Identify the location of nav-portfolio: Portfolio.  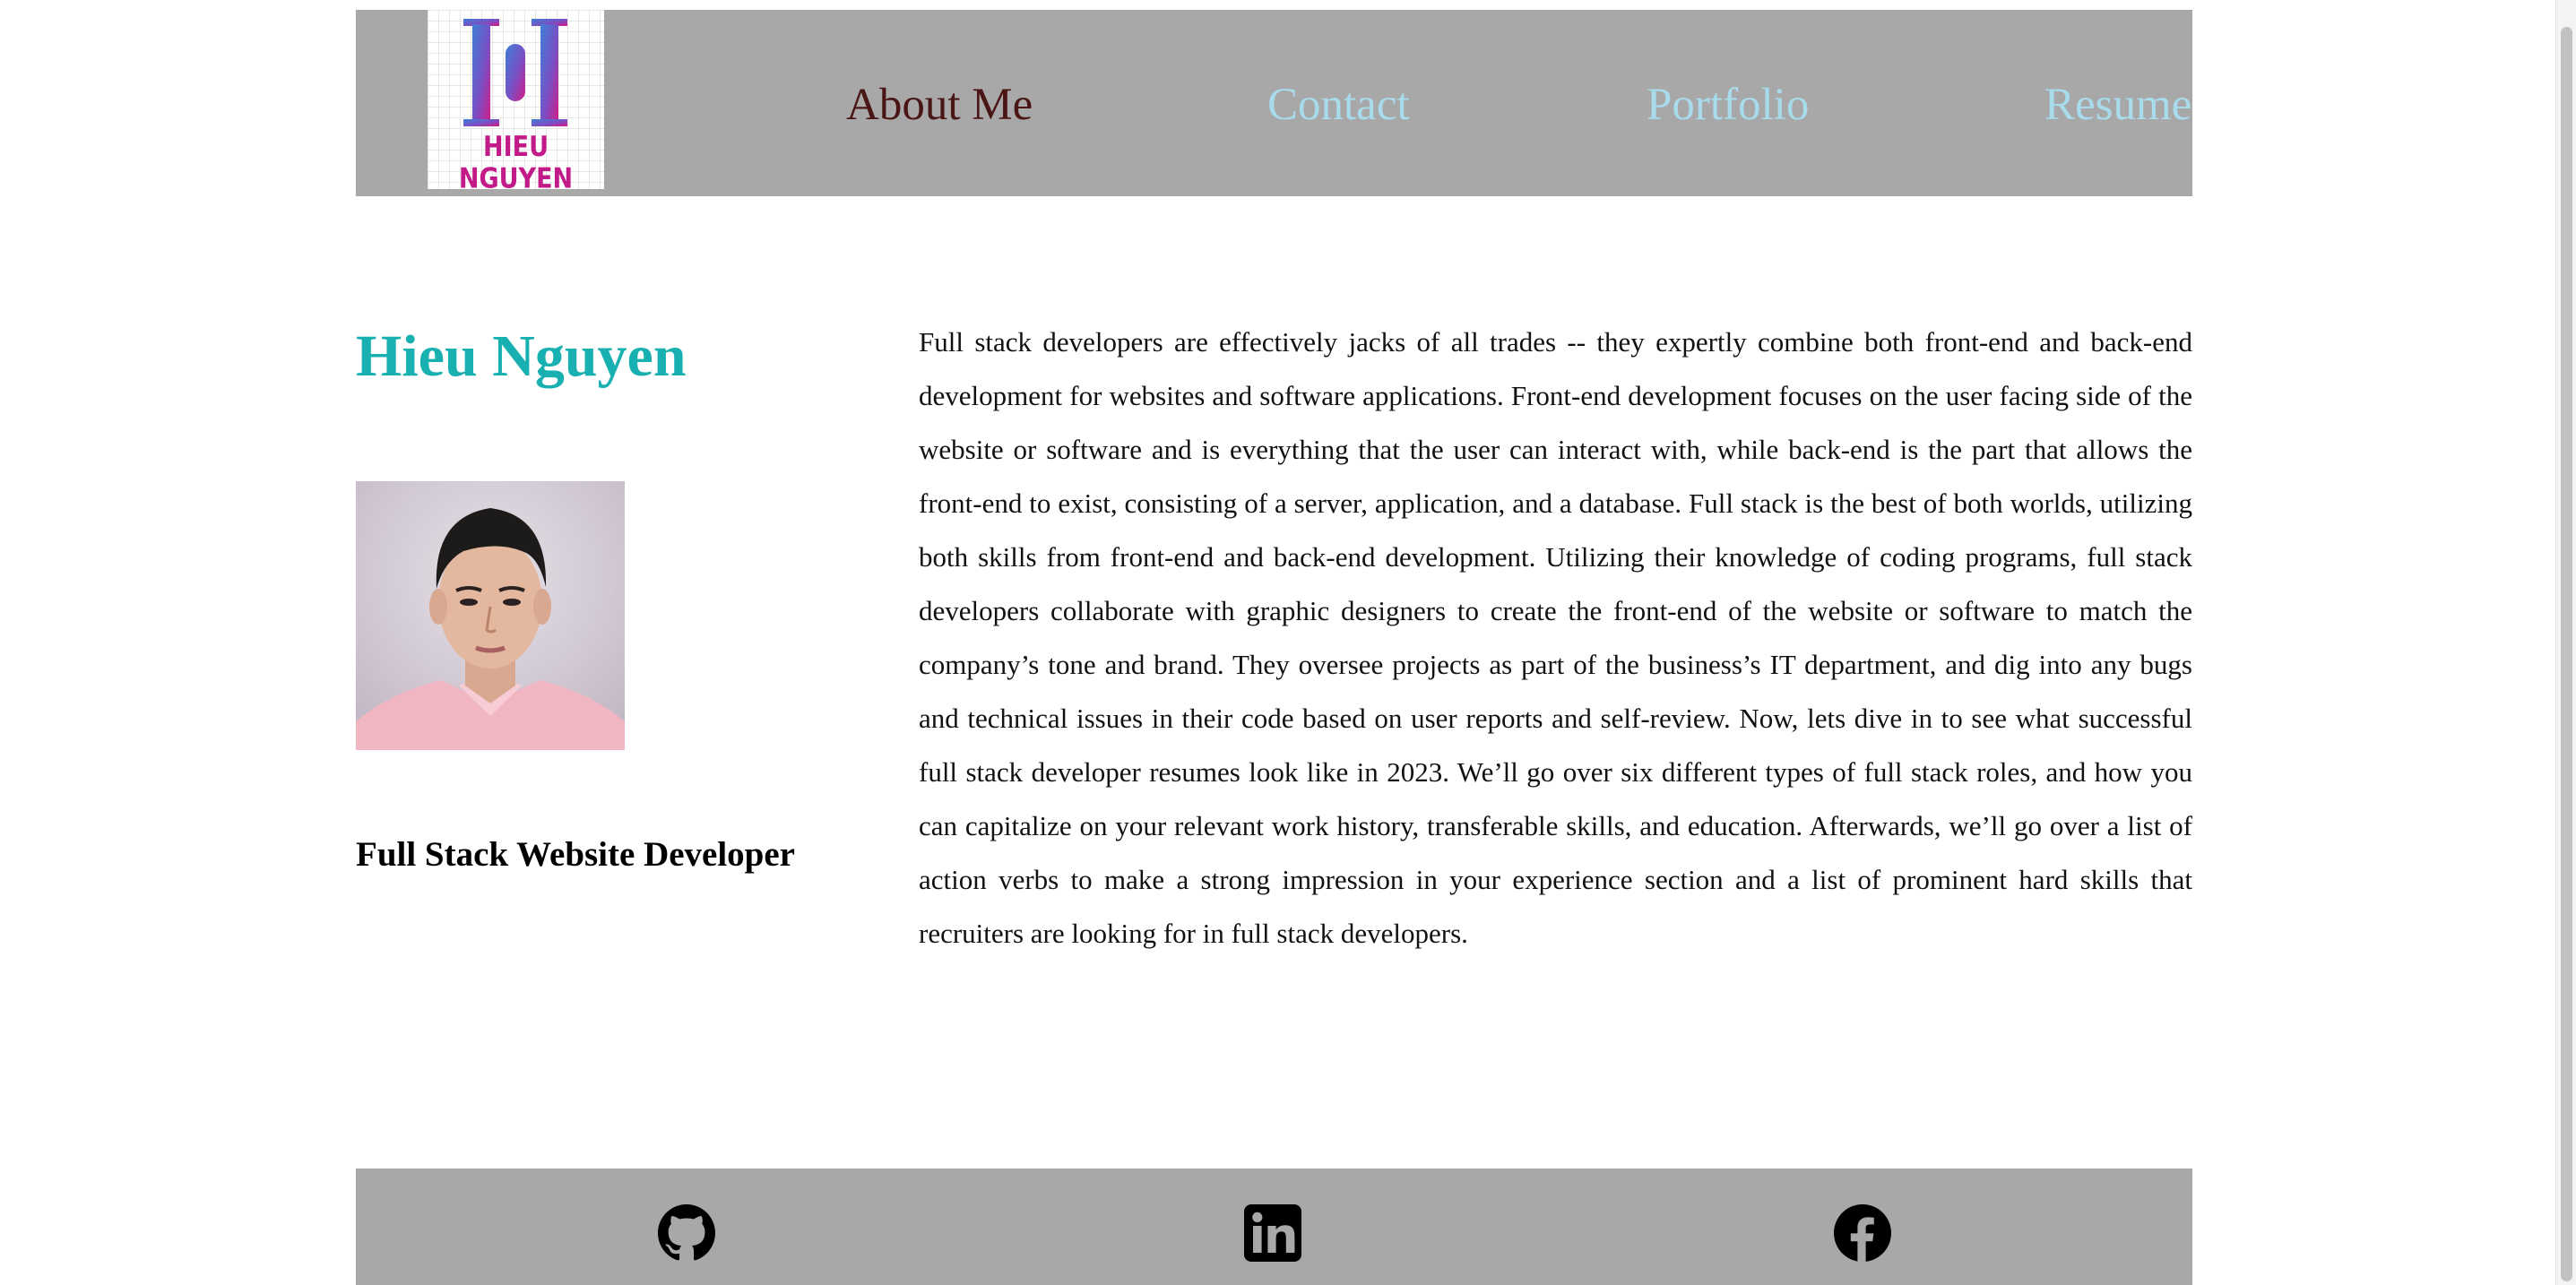
(1728, 105).